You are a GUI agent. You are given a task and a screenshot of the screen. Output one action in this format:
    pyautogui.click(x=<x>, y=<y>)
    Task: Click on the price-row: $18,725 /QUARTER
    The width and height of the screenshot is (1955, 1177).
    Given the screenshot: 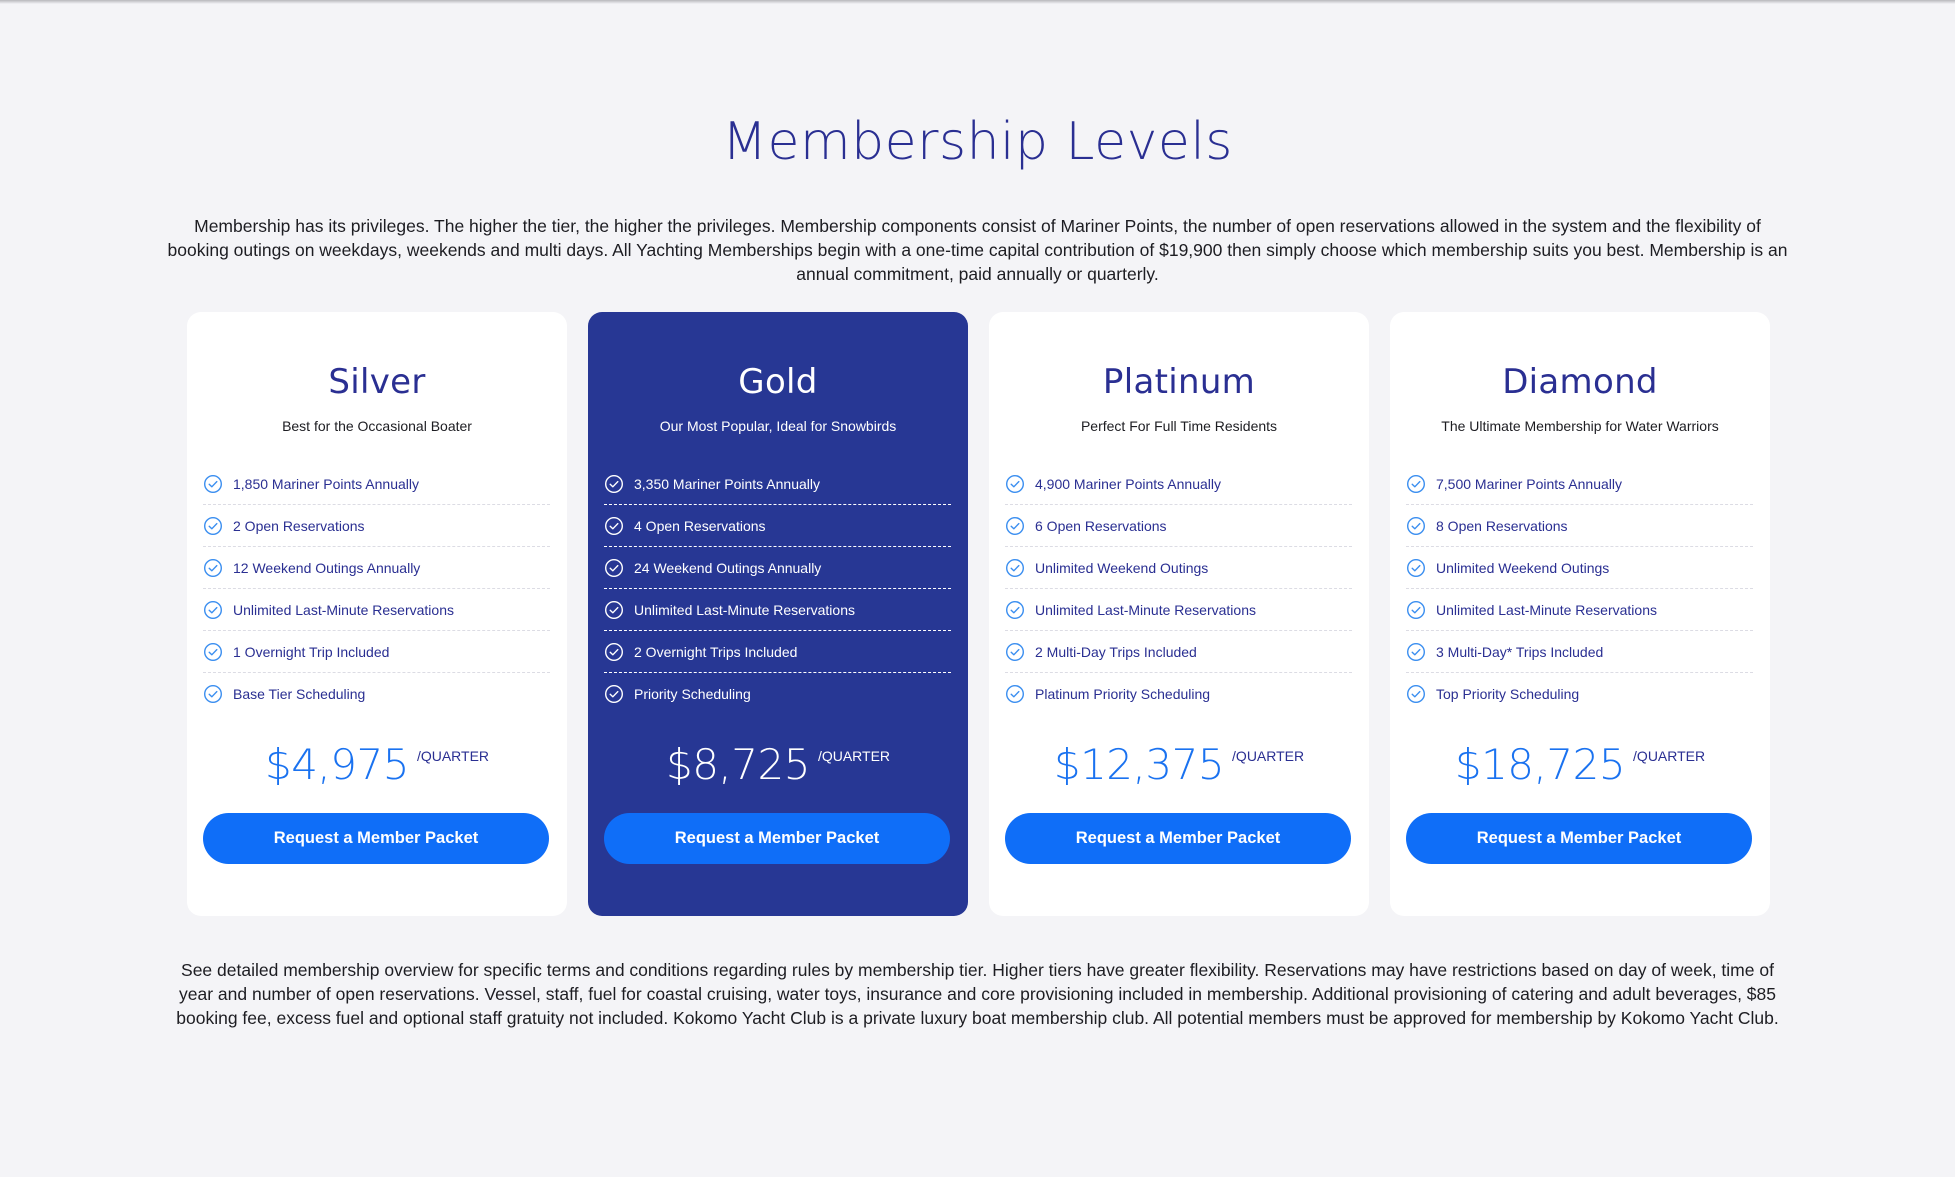 What is the action you would take?
    pyautogui.click(x=1580, y=764)
    